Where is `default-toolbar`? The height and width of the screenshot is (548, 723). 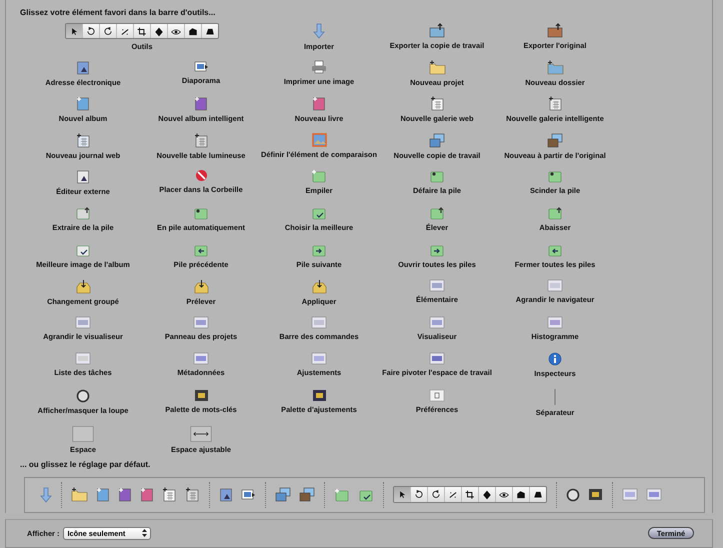
default-toolbar is located at coordinates (364, 494).